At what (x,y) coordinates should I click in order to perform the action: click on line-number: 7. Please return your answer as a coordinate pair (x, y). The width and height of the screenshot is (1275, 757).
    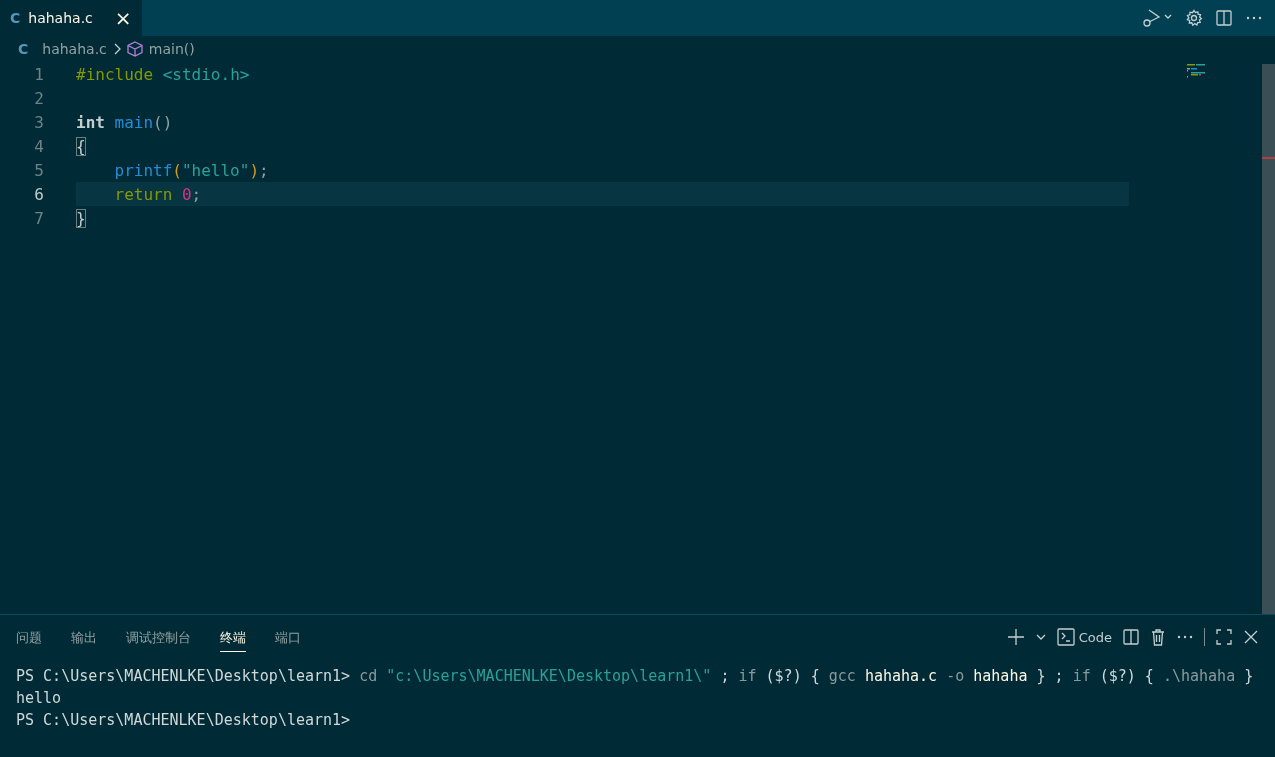
    Looking at the image, I should click on (39, 218).